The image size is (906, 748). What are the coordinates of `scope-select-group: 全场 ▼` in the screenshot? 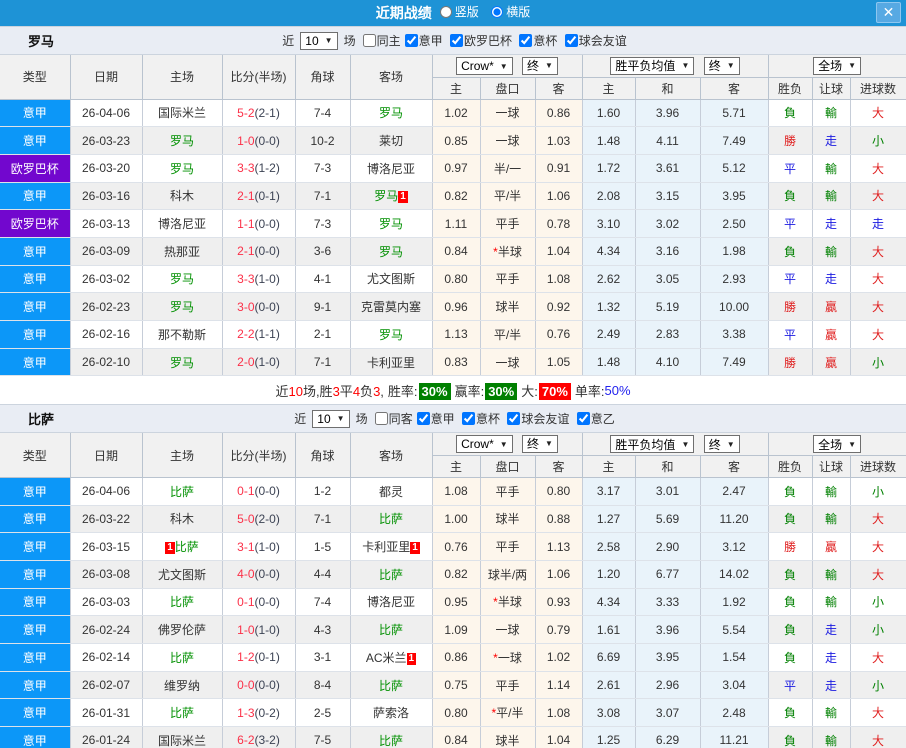 It's located at (837, 444).